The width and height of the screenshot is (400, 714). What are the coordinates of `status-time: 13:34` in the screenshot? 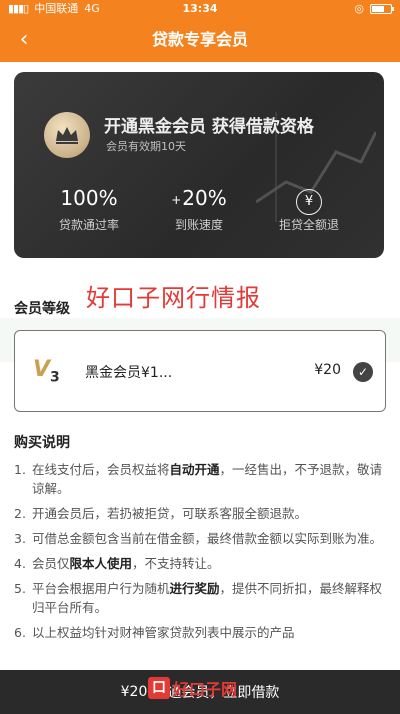 It's located at (200, 8).